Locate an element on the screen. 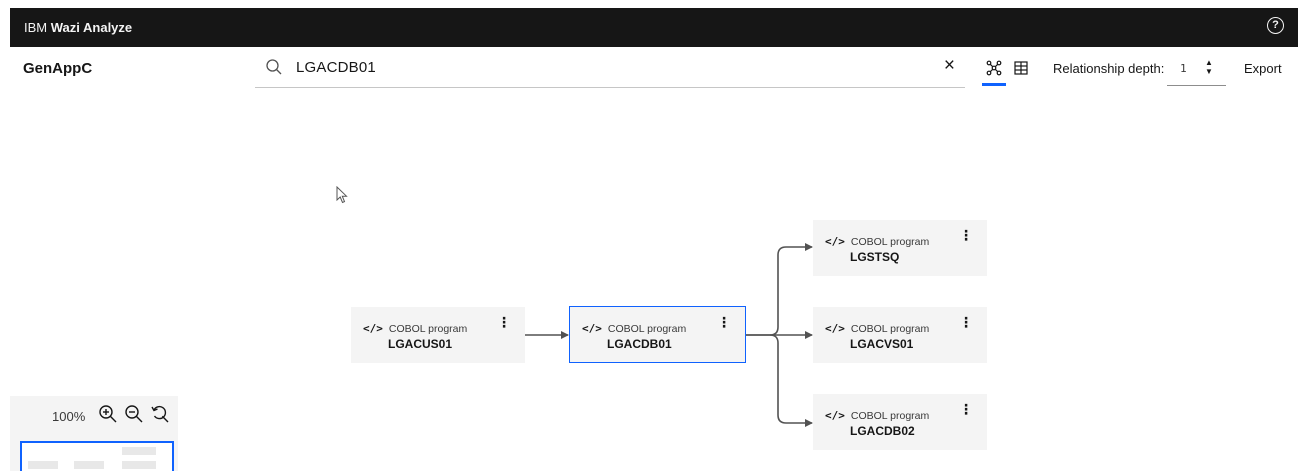  zoom-level: 100% is located at coordinates (69, 416).